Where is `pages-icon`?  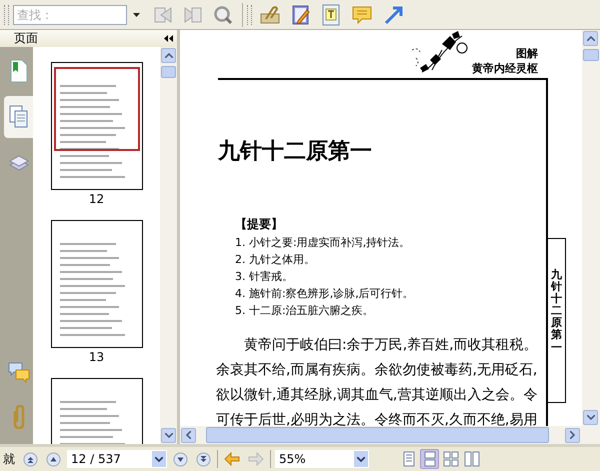
pages-icon is located at coordinates (18, 117).